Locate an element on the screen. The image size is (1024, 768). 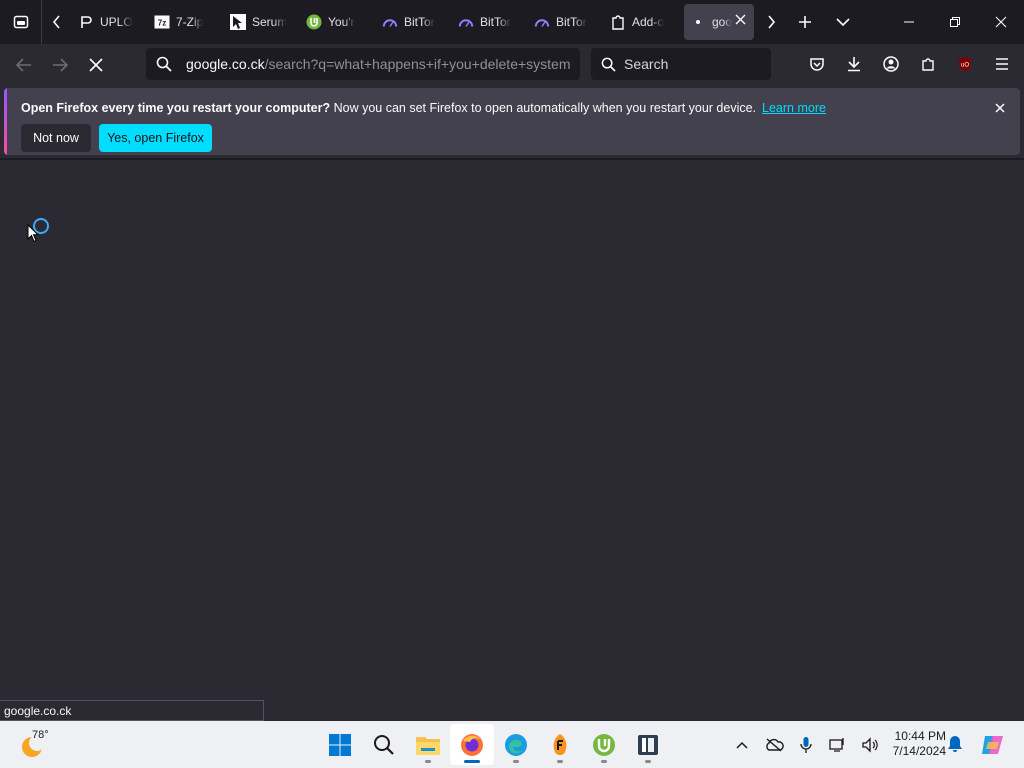
tab: You'r is located at coordinates (338, 22).